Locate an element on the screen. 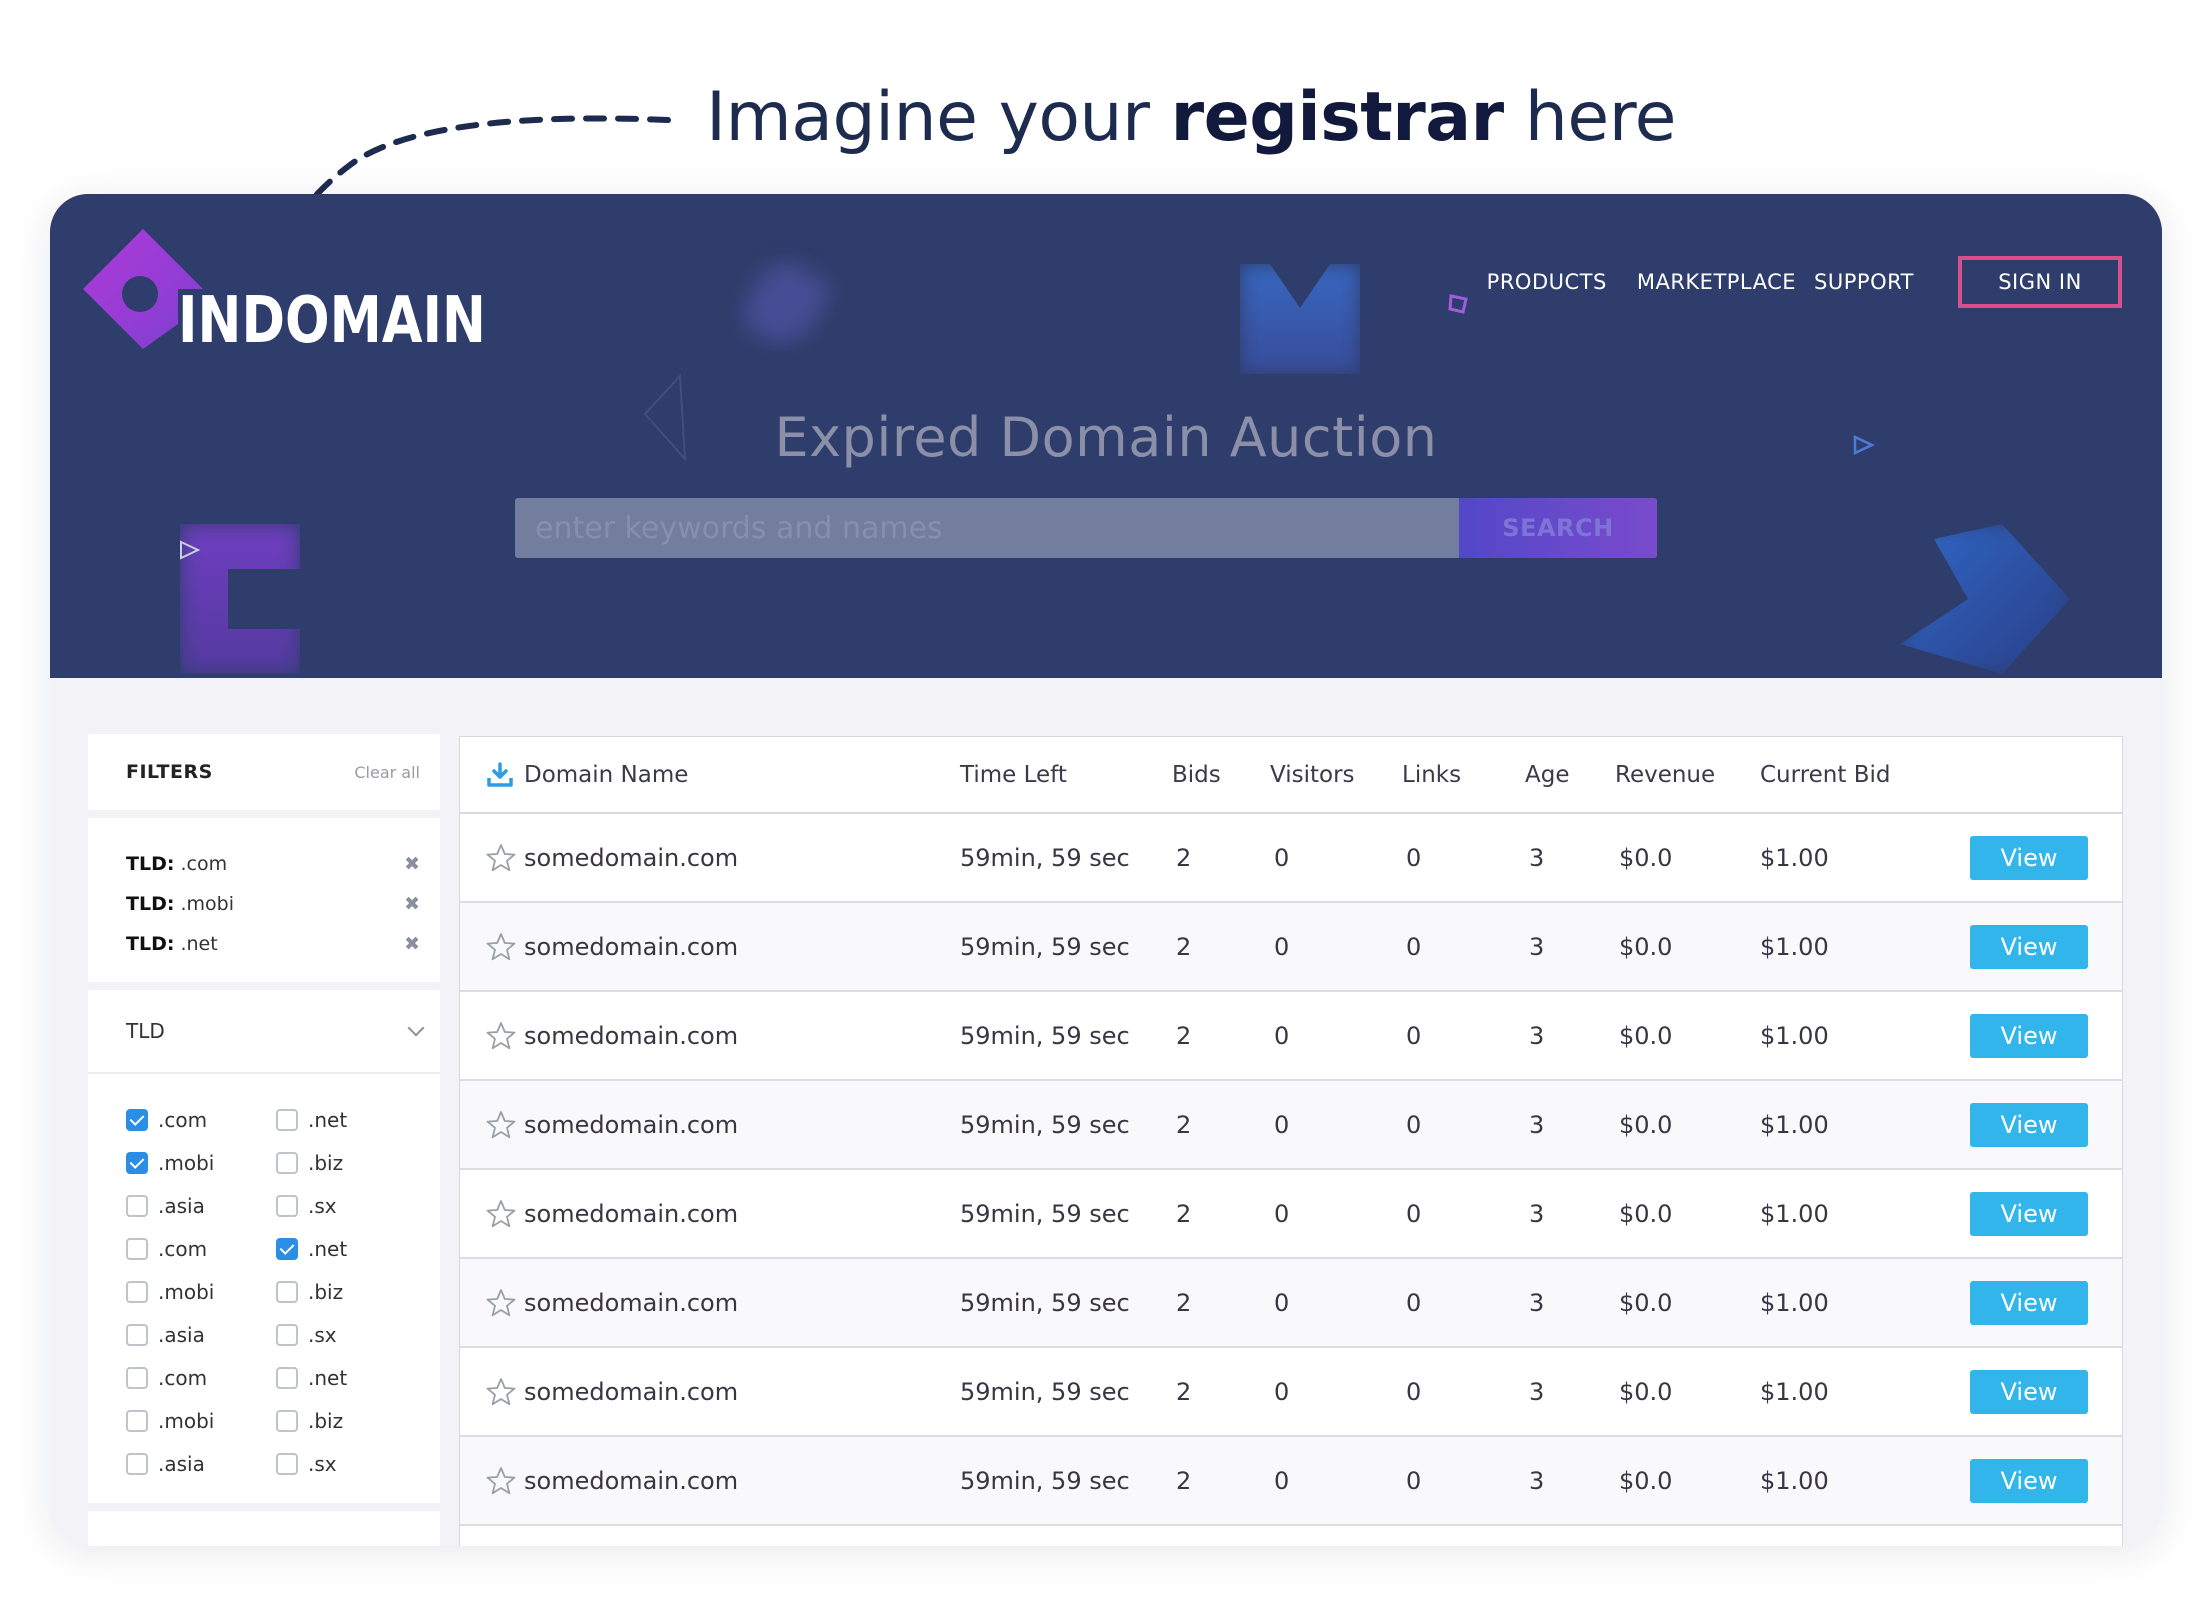  visitors-cell: 0 is located at coordinates (1336, 858).